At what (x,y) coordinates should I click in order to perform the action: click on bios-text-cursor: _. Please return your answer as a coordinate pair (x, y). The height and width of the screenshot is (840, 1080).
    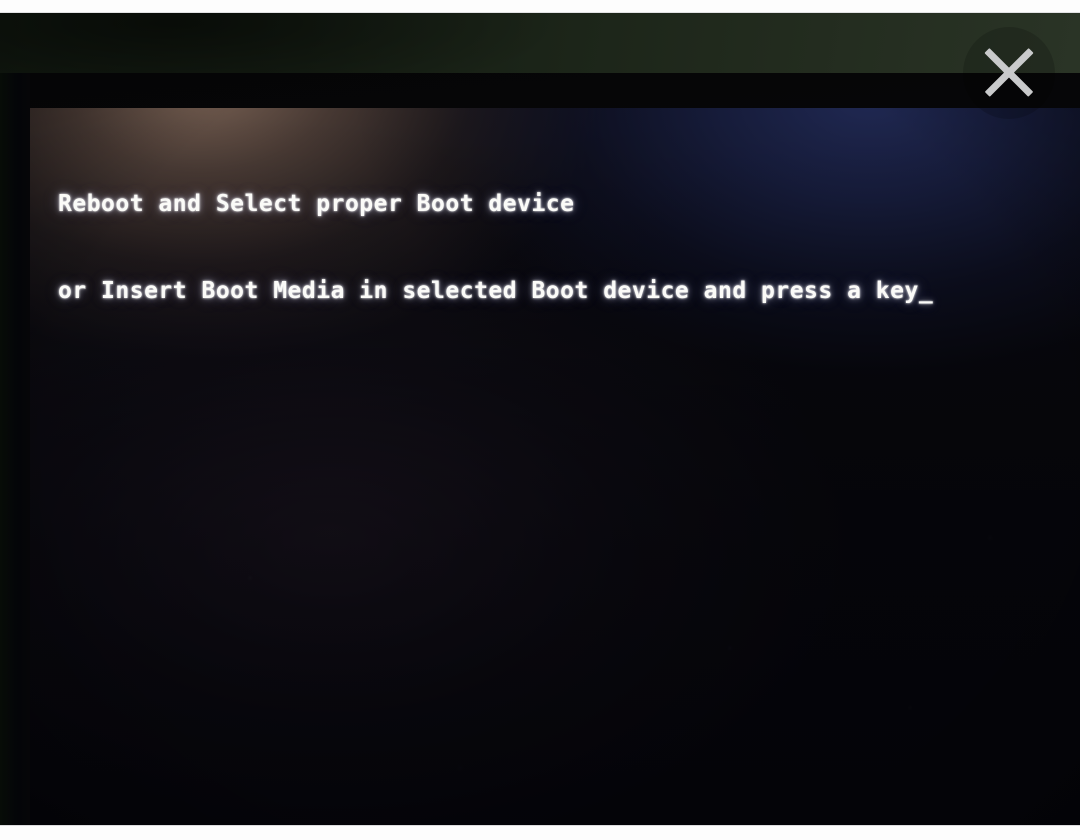
    Looking at the image, I should click on (926, 291).